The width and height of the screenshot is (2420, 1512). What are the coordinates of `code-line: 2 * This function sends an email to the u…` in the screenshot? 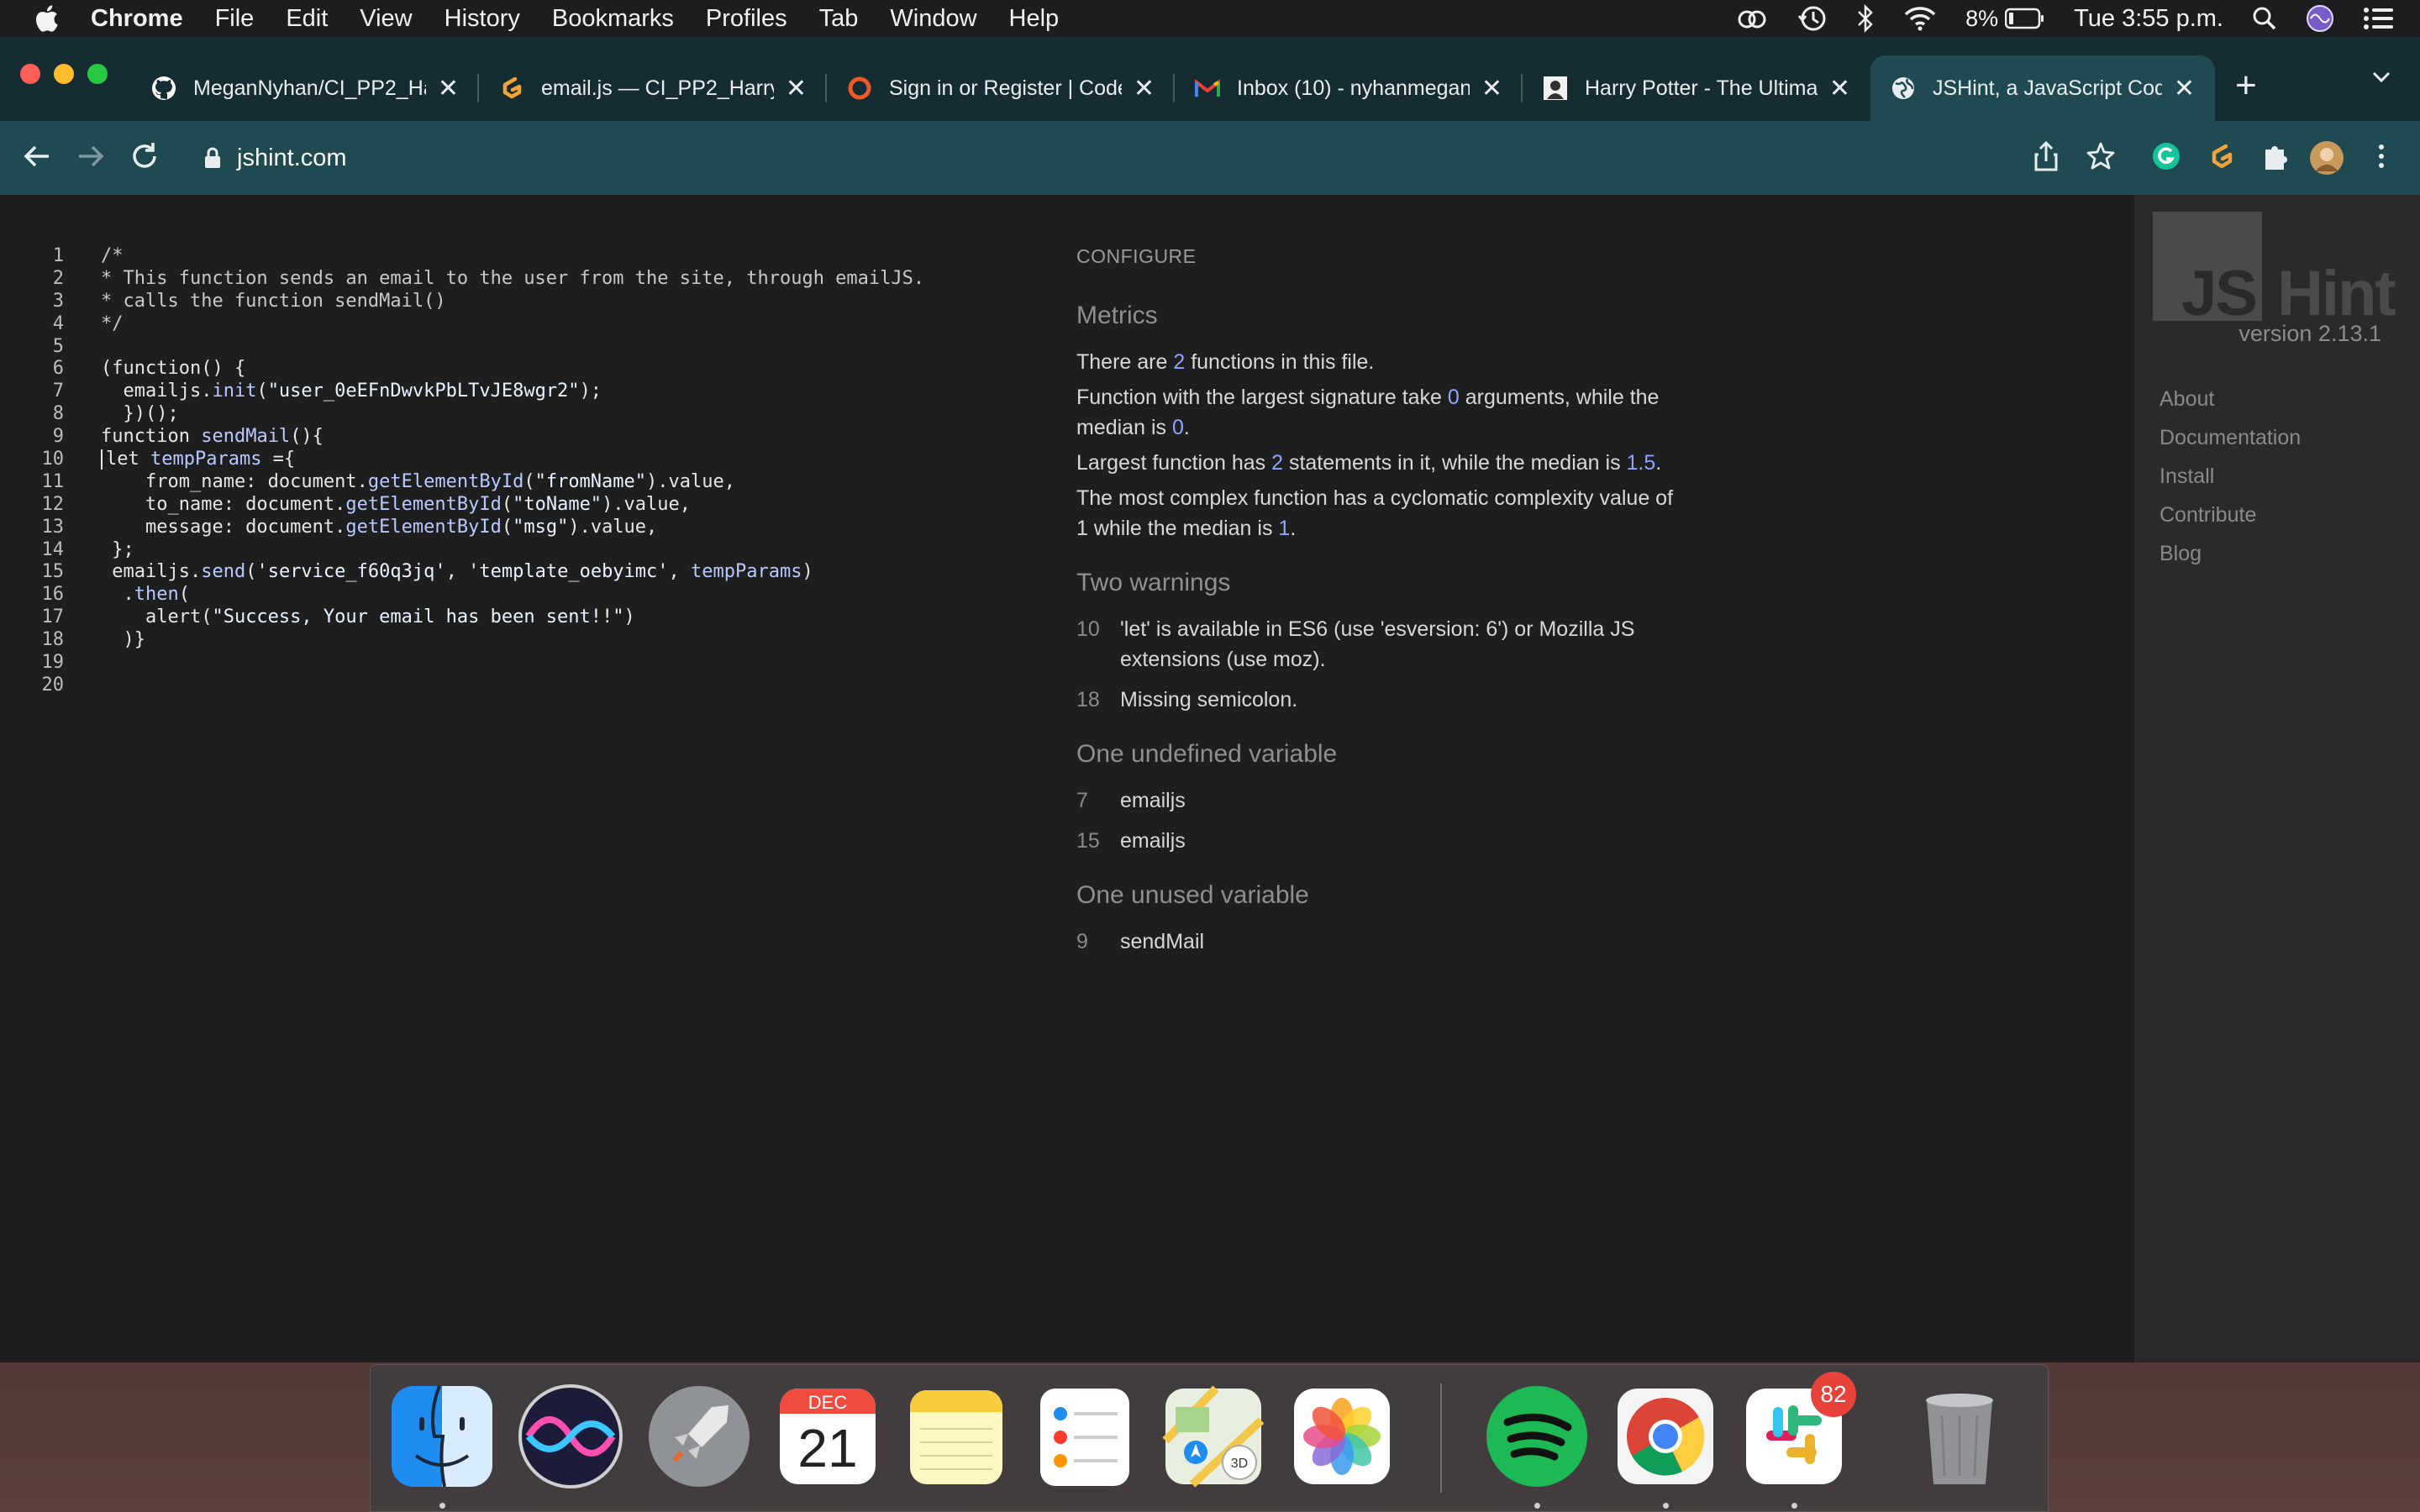 It's located at (529, 279).